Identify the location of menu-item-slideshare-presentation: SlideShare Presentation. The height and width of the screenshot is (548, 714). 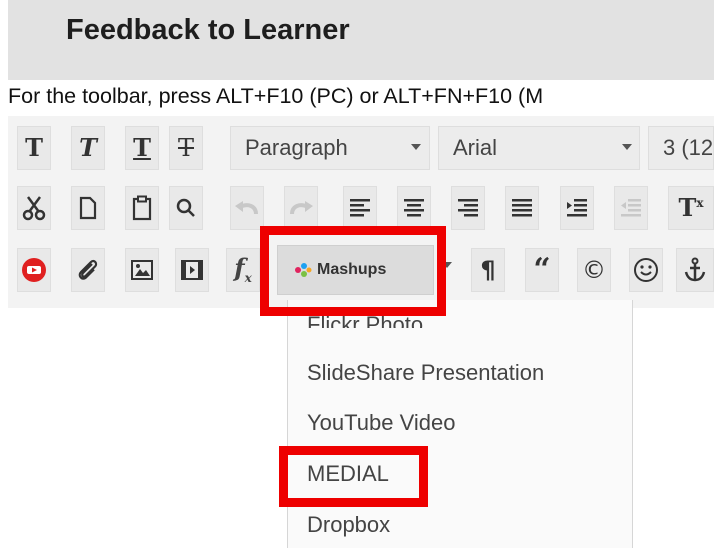
(425, 373).